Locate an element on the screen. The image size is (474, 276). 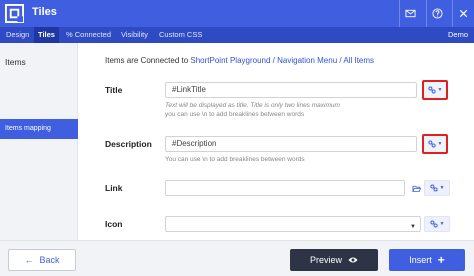
tab-tiles: Tiles is located at coordinates (46, 35).